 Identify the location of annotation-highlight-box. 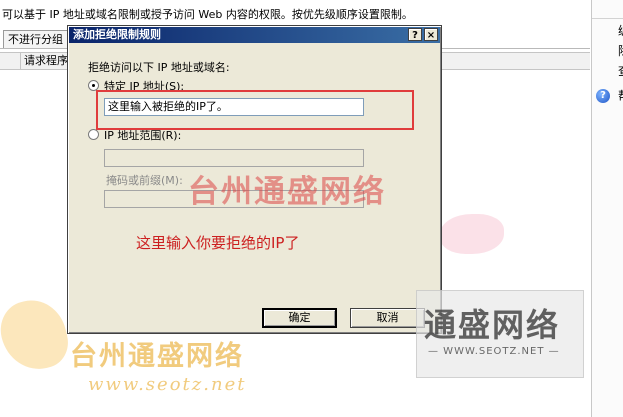
(255, 110).